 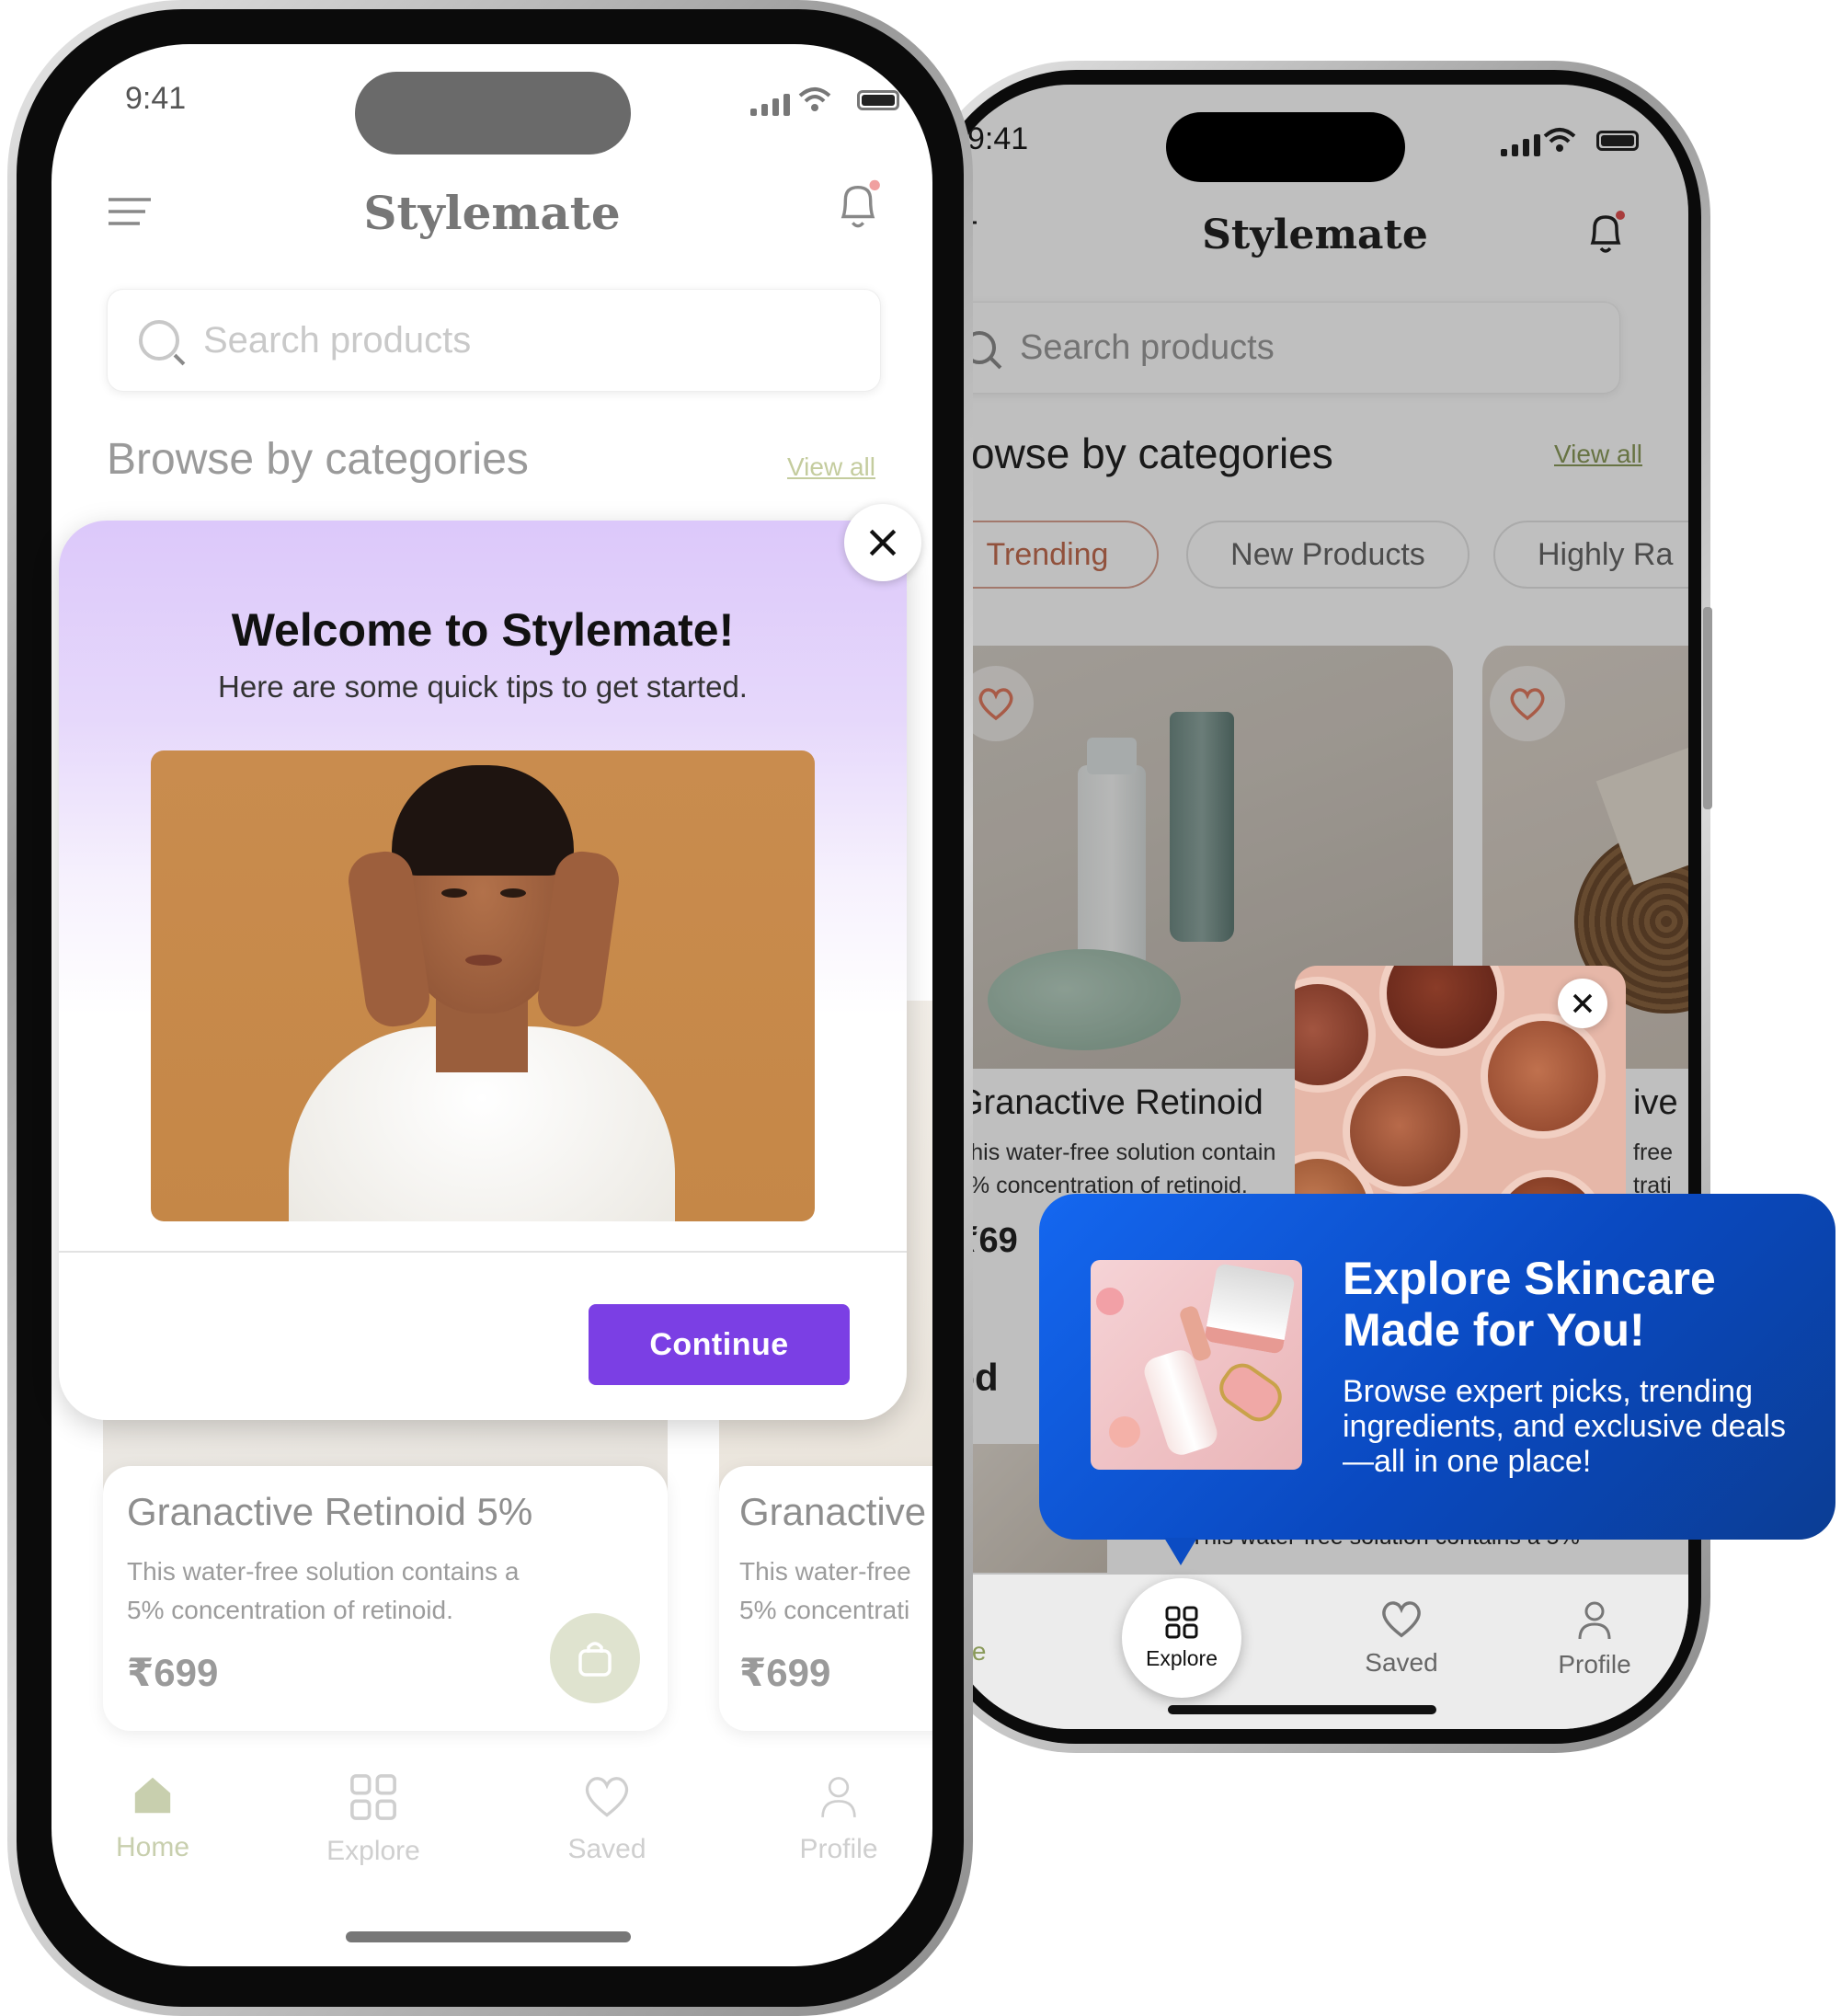 What do you see at coordinates (337, 340) in the screenshot?
I see `search-placeholder: Search products` at bounding box center [337, 340].